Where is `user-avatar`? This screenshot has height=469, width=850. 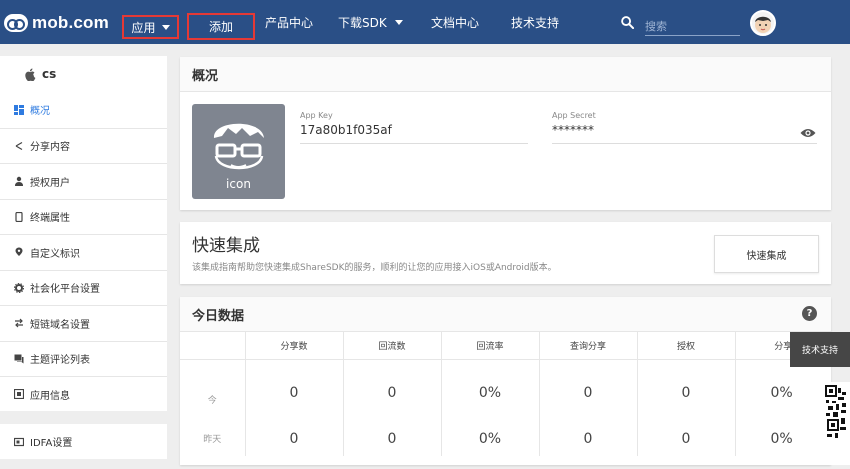 user-avatar is located at coordinates (763, 23).